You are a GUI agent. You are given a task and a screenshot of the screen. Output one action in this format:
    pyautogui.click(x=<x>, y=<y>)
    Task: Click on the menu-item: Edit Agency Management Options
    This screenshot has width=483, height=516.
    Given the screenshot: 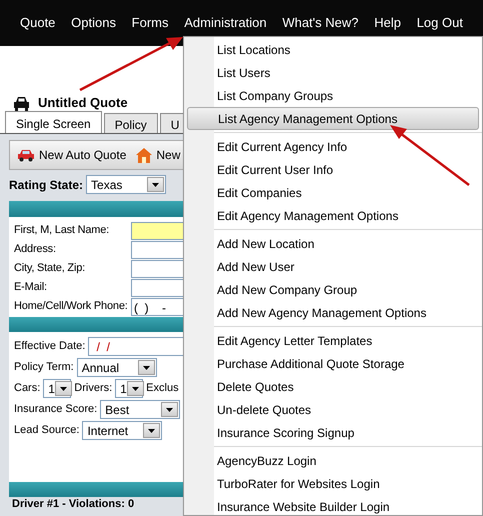 What is the action you would take?
    pyautogui.click(x=348, y=215)
    